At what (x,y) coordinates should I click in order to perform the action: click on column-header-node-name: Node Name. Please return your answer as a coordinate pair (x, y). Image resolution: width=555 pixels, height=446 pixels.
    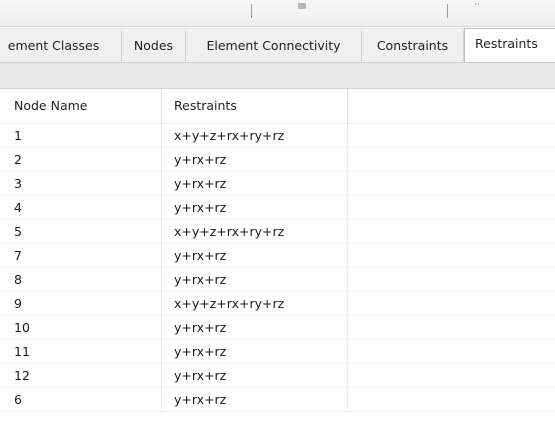
    Looking at the image, I should click on (81, 106).